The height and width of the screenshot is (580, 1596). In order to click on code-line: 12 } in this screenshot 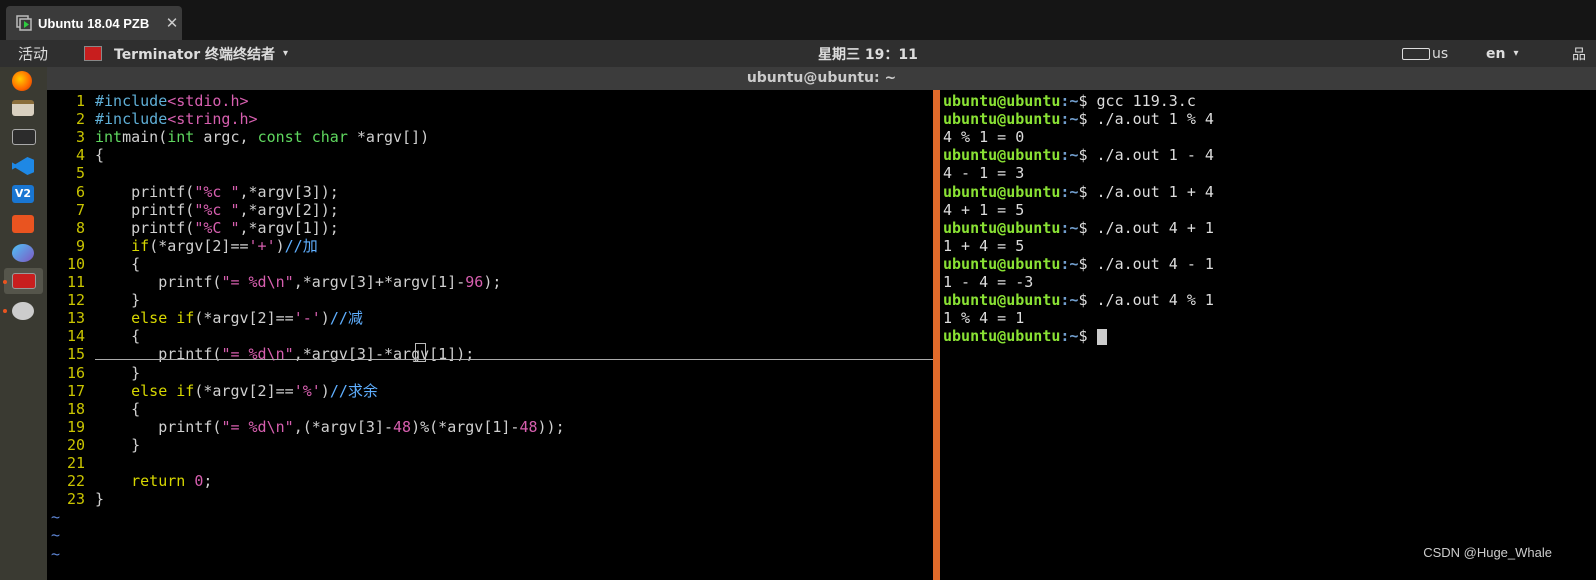, I will do `click(93, 300)`.